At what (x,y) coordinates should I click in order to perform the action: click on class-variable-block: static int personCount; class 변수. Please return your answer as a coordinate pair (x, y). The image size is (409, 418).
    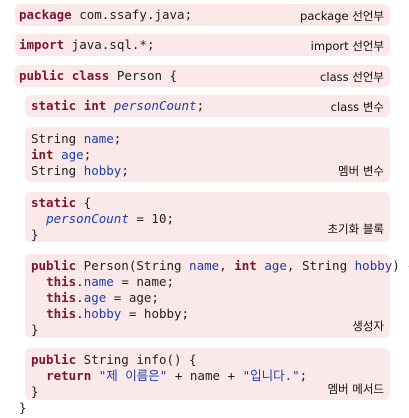
    Looking at the image, I should click on (207, 106).